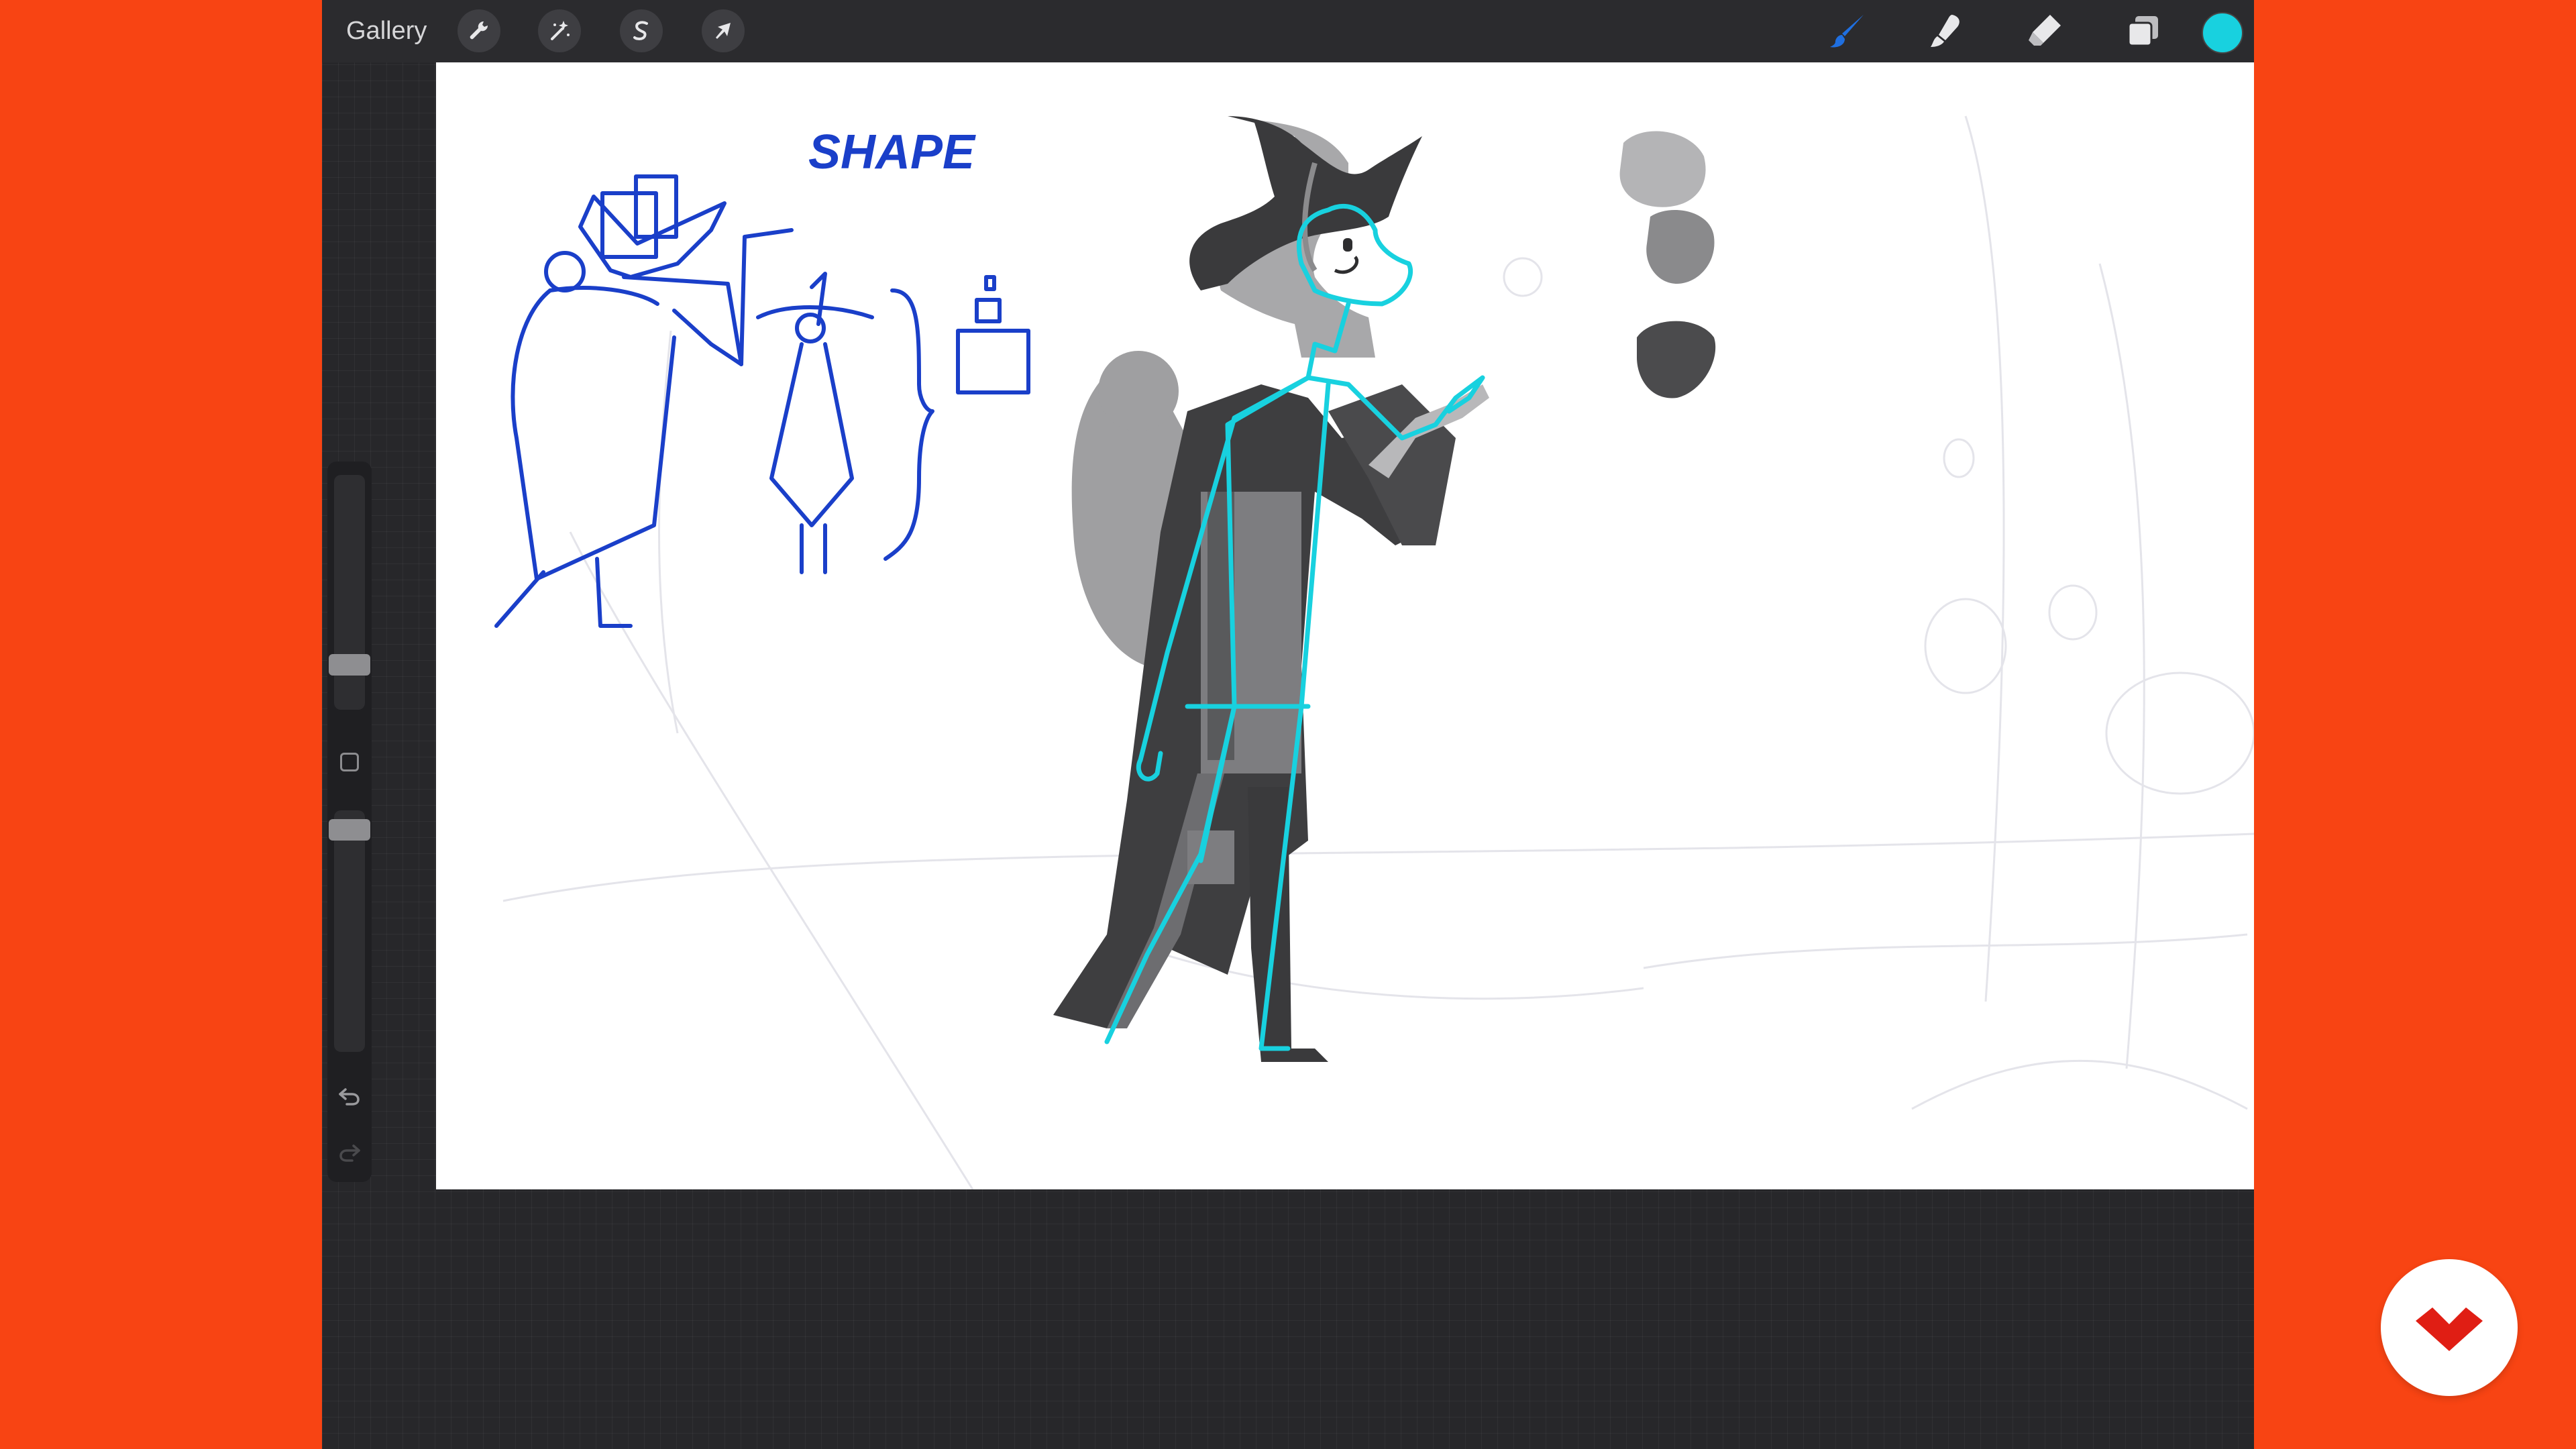 Image resolution: width=2576 pixels, height=1449 pixels. What do you see at coordinates (349, 1096) in the screenshot?
I see `undo-icon` at bounding box center [349, 1096].